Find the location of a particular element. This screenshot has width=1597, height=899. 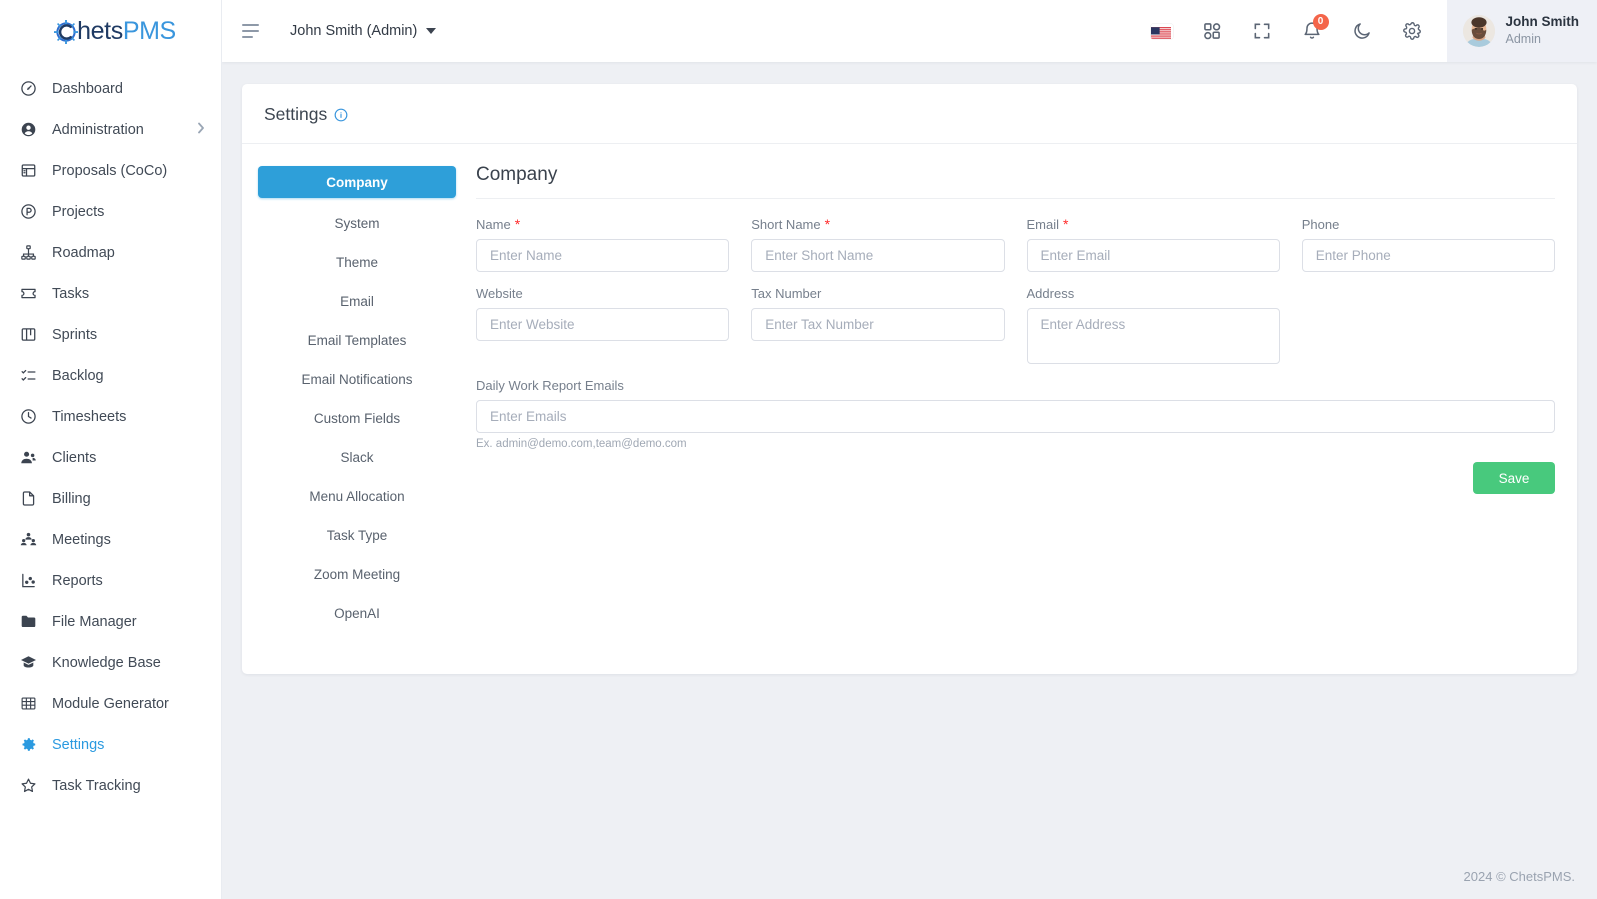

sidebar-item-timesheets: Timesheets is located at coordinates (110, 416).